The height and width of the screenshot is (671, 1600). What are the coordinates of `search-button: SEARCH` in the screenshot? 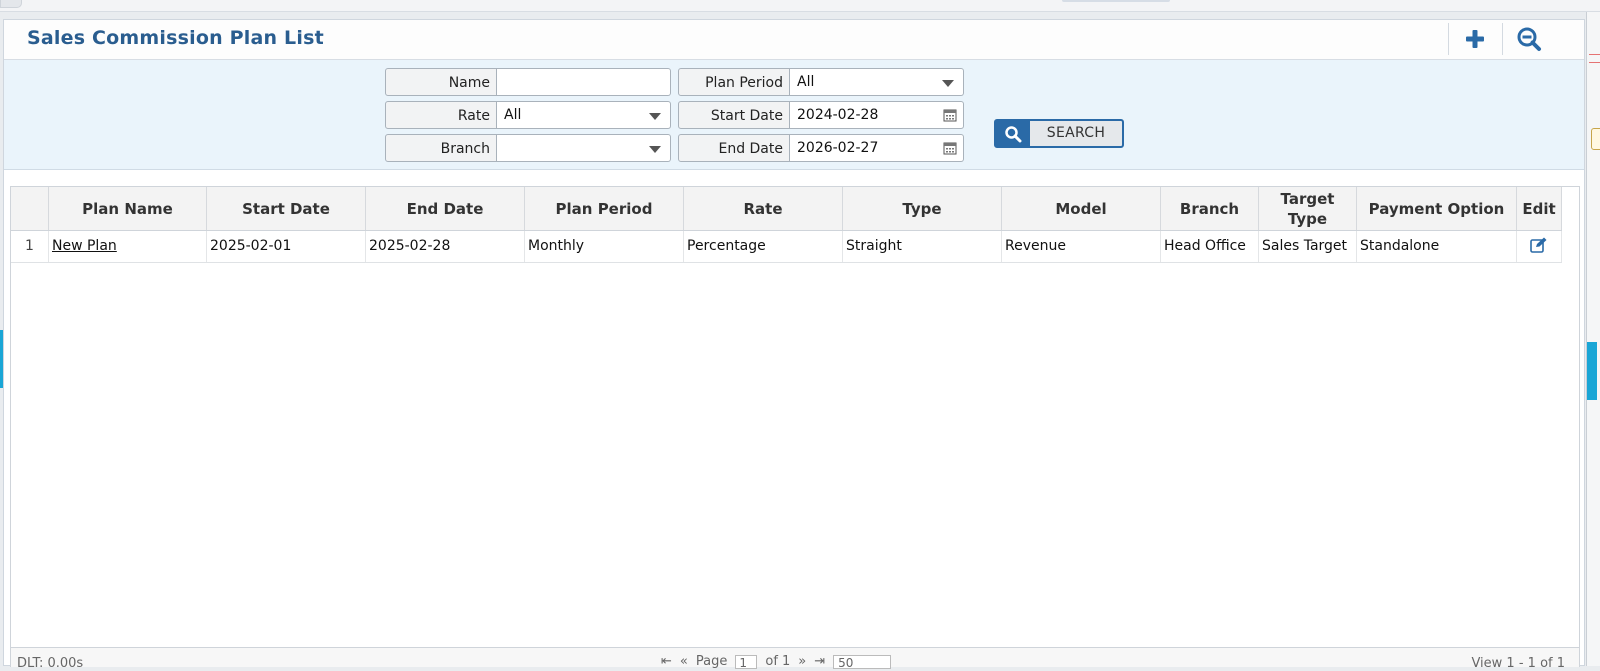 It's located at (1059, 133).